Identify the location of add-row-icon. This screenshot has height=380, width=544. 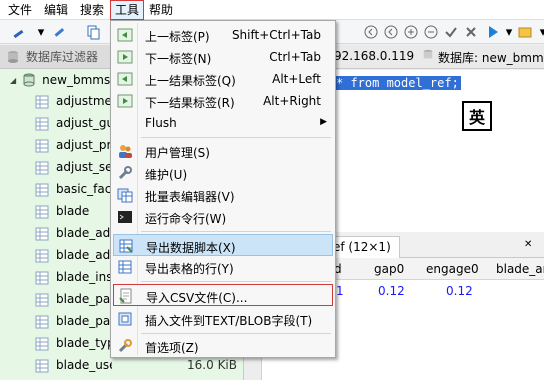
(411, 32).